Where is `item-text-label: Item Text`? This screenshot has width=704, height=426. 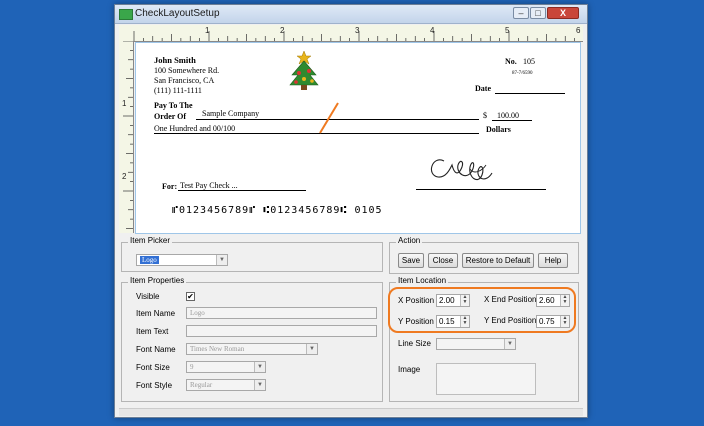 item-text-label: Item Text is located at coordinates (152, 331).